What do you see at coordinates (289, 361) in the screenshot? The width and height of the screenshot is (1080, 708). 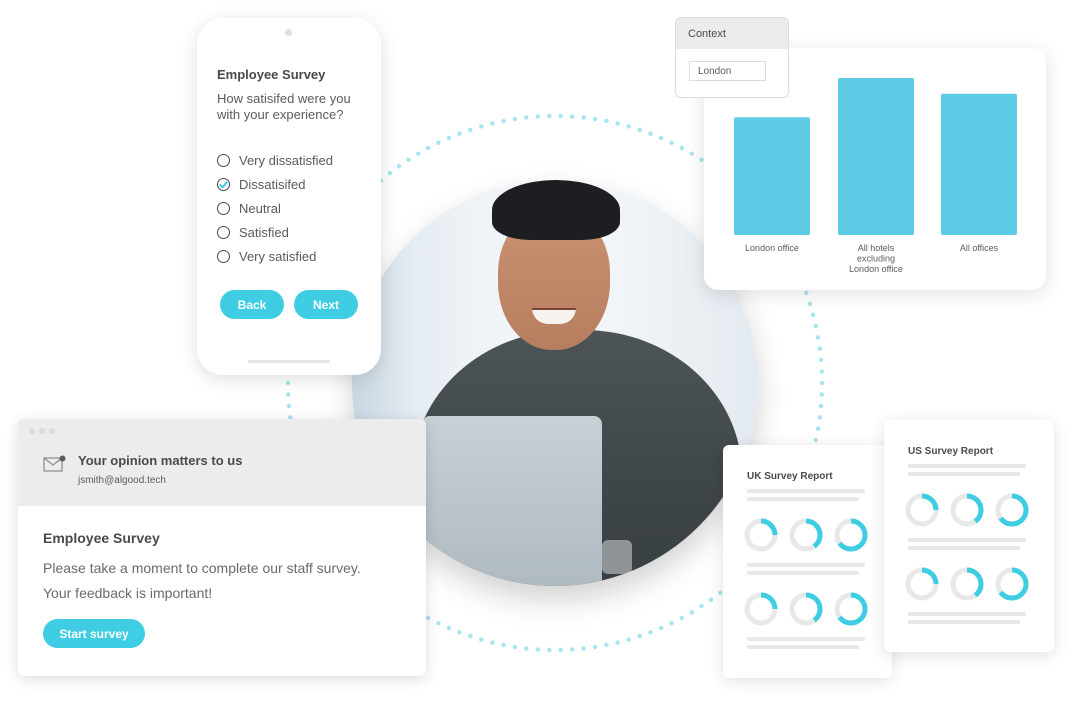 I see `phone-home-indicator` at bounding box center [289, 361].